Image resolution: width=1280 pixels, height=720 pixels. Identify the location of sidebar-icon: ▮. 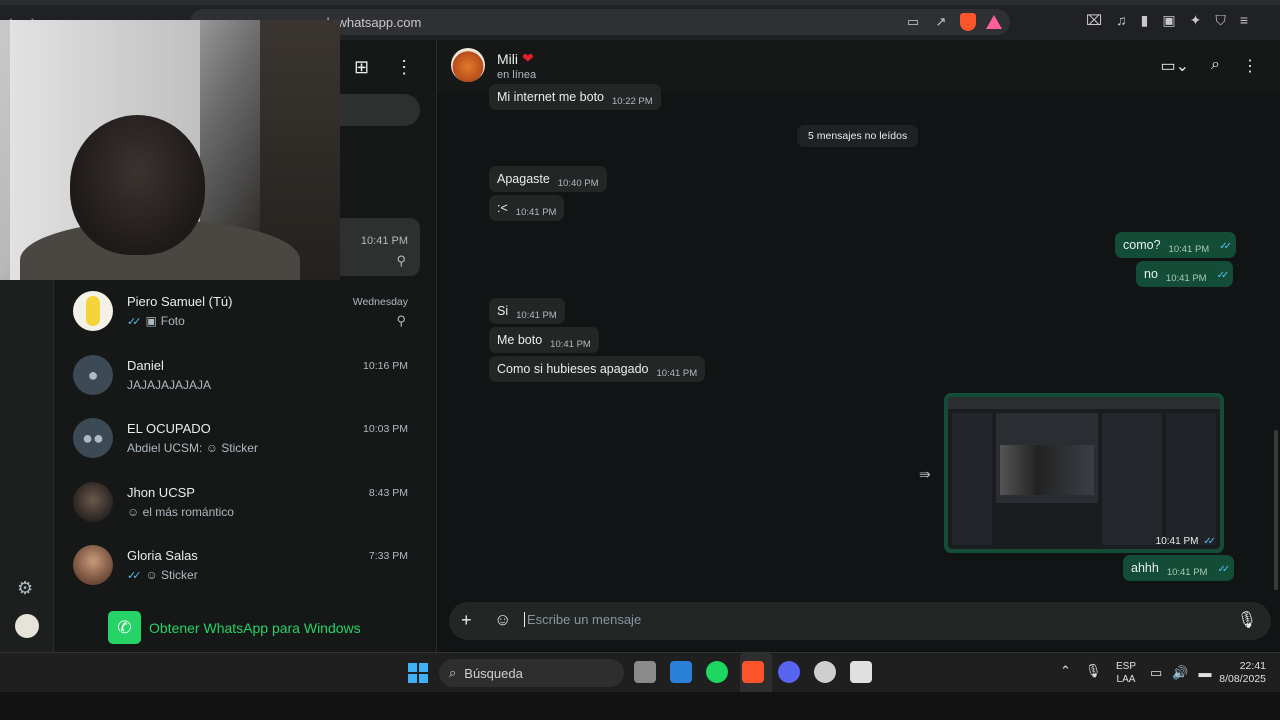
(1145, 20).